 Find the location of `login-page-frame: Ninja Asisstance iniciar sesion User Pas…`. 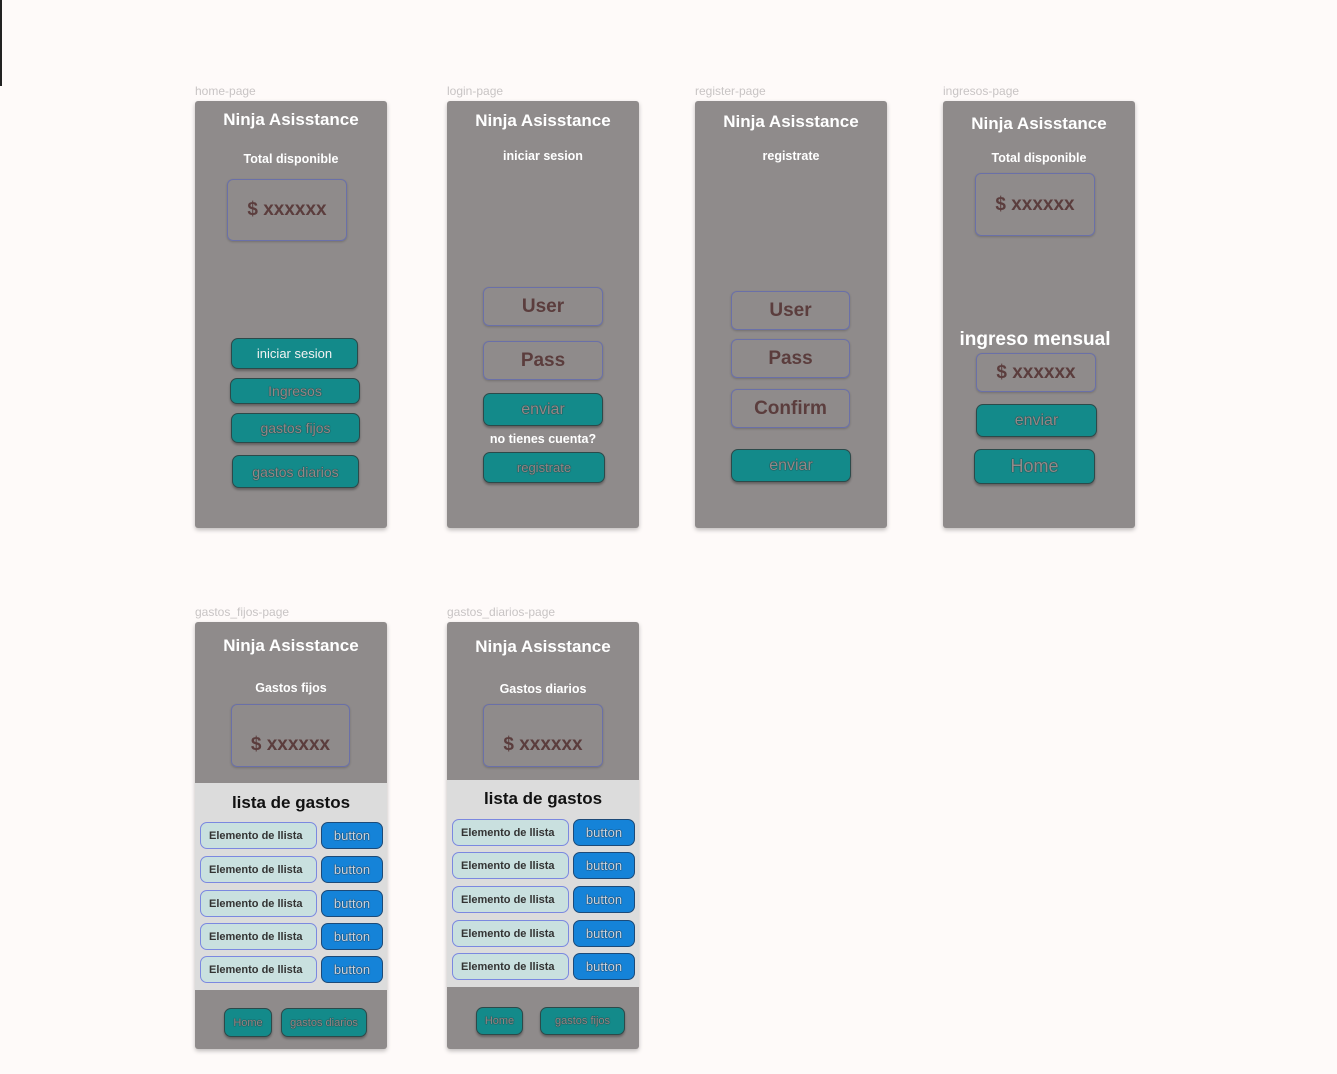

login-page-frame: Ninja Asisstance iniciar sesion User Pas… is located at coordinates (543, 314).